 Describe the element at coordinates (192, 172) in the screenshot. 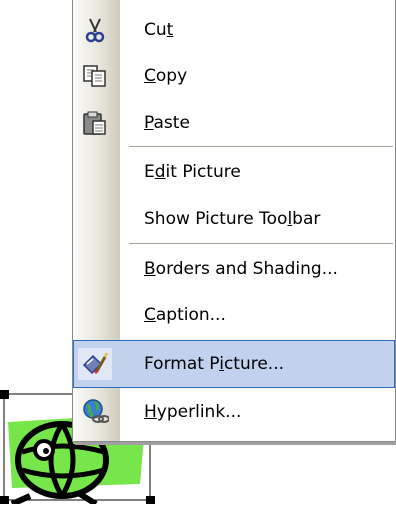

I see `menu-item-label: Edit Picture` at that location.